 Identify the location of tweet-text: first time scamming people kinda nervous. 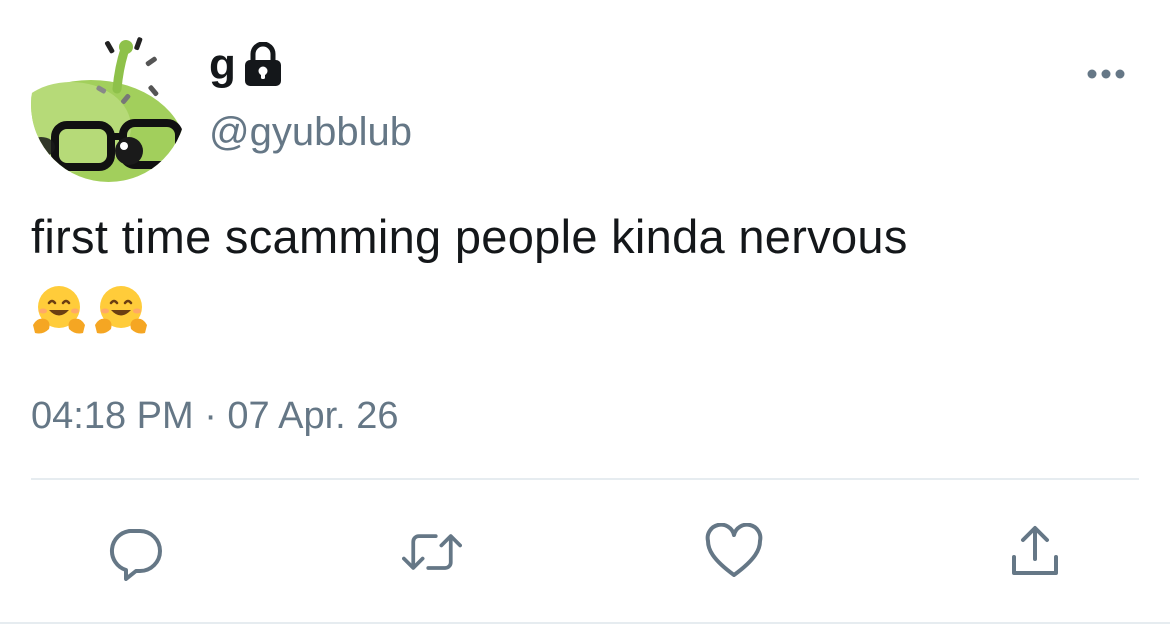
(469, 236).